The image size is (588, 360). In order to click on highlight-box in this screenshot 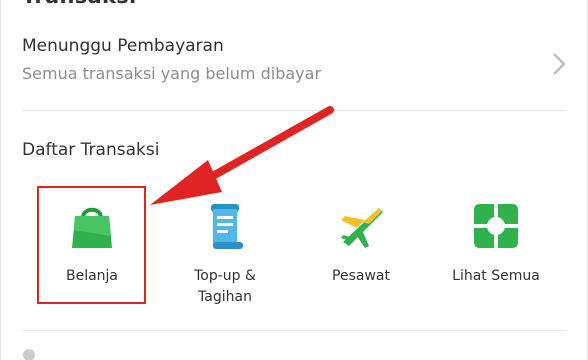, I will do `click(91, 245)`.